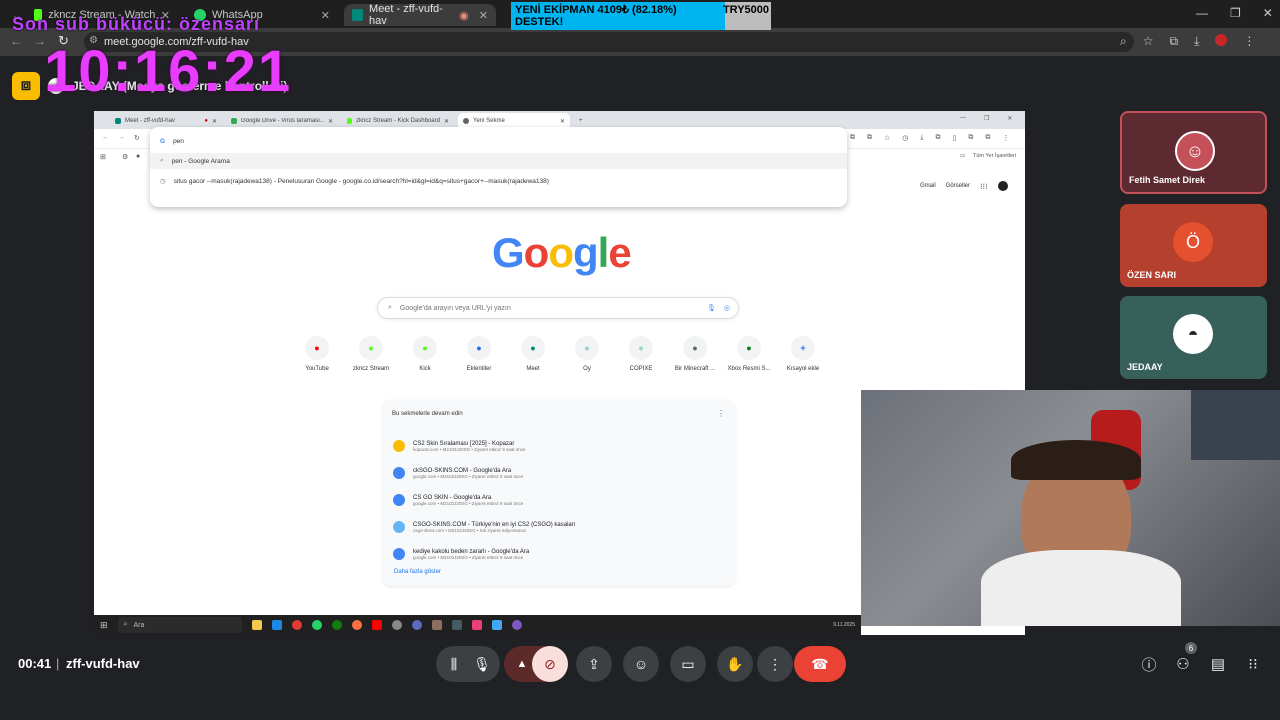  I want to click on opera-icon, so click(296, 625).